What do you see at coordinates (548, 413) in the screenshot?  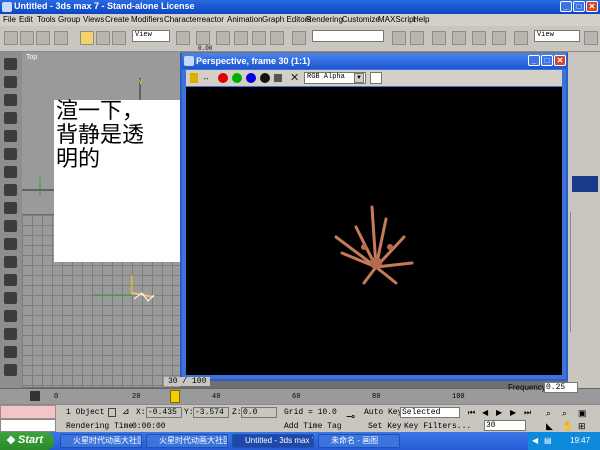 I see `zoom-icon: ⌕` at bounding box center [548, 413].